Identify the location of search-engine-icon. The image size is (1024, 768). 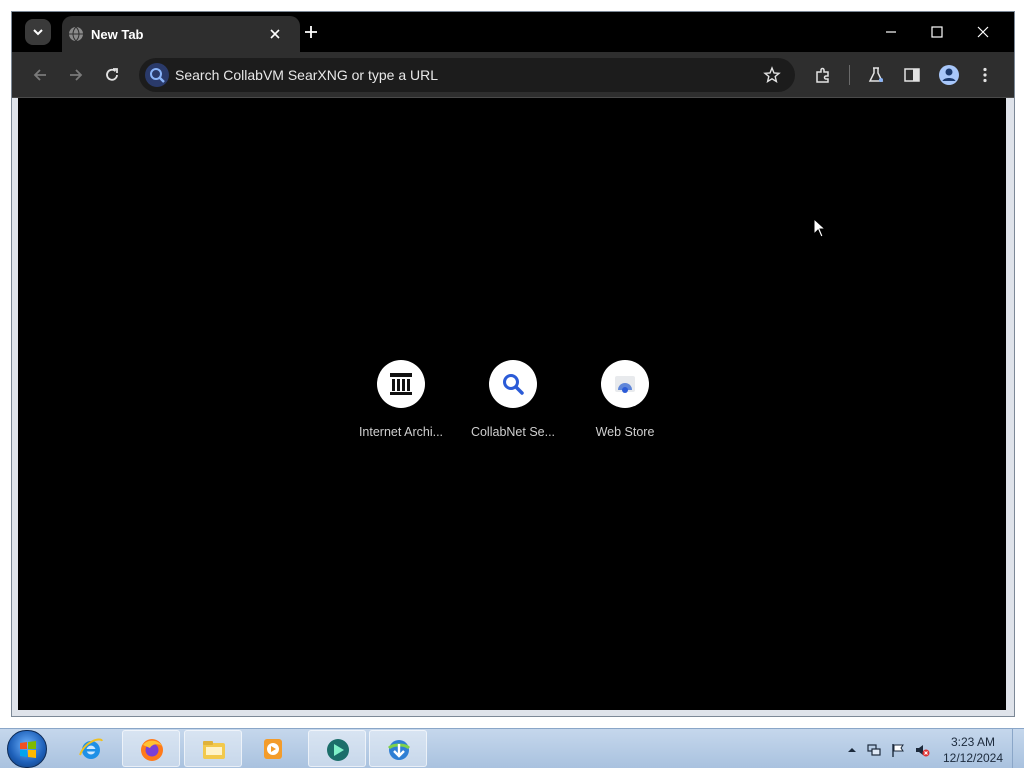
(157, 75).